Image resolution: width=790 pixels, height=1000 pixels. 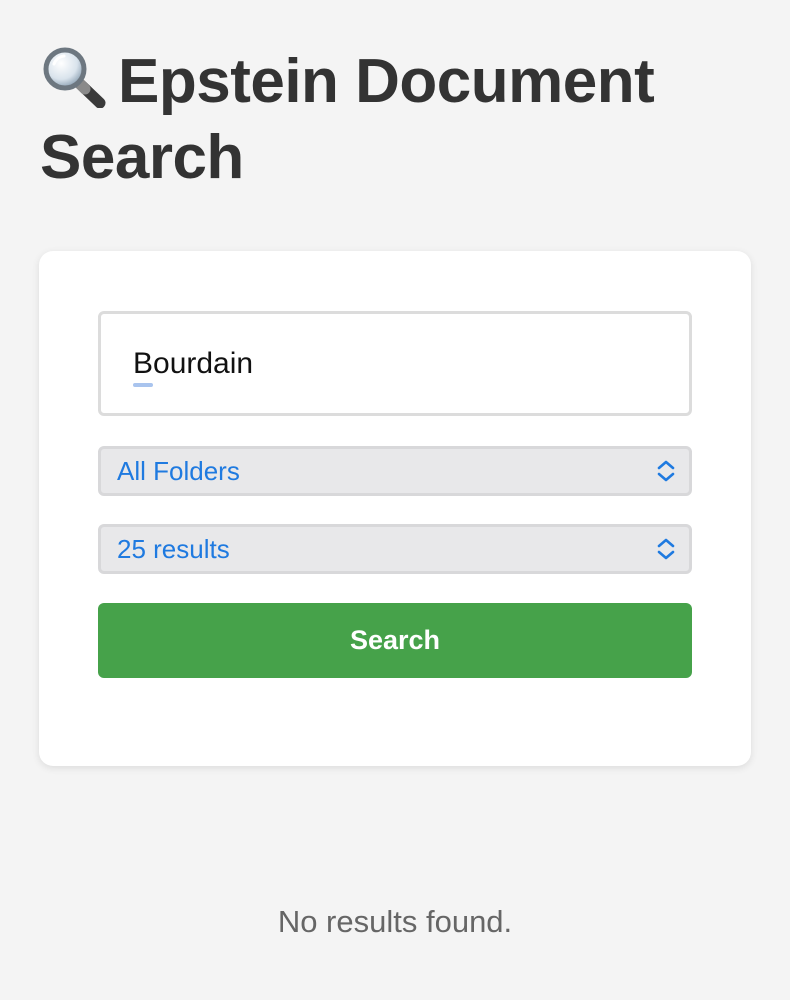 I want to click on results-limit-select: 25 results, so click(x=395, y=549).